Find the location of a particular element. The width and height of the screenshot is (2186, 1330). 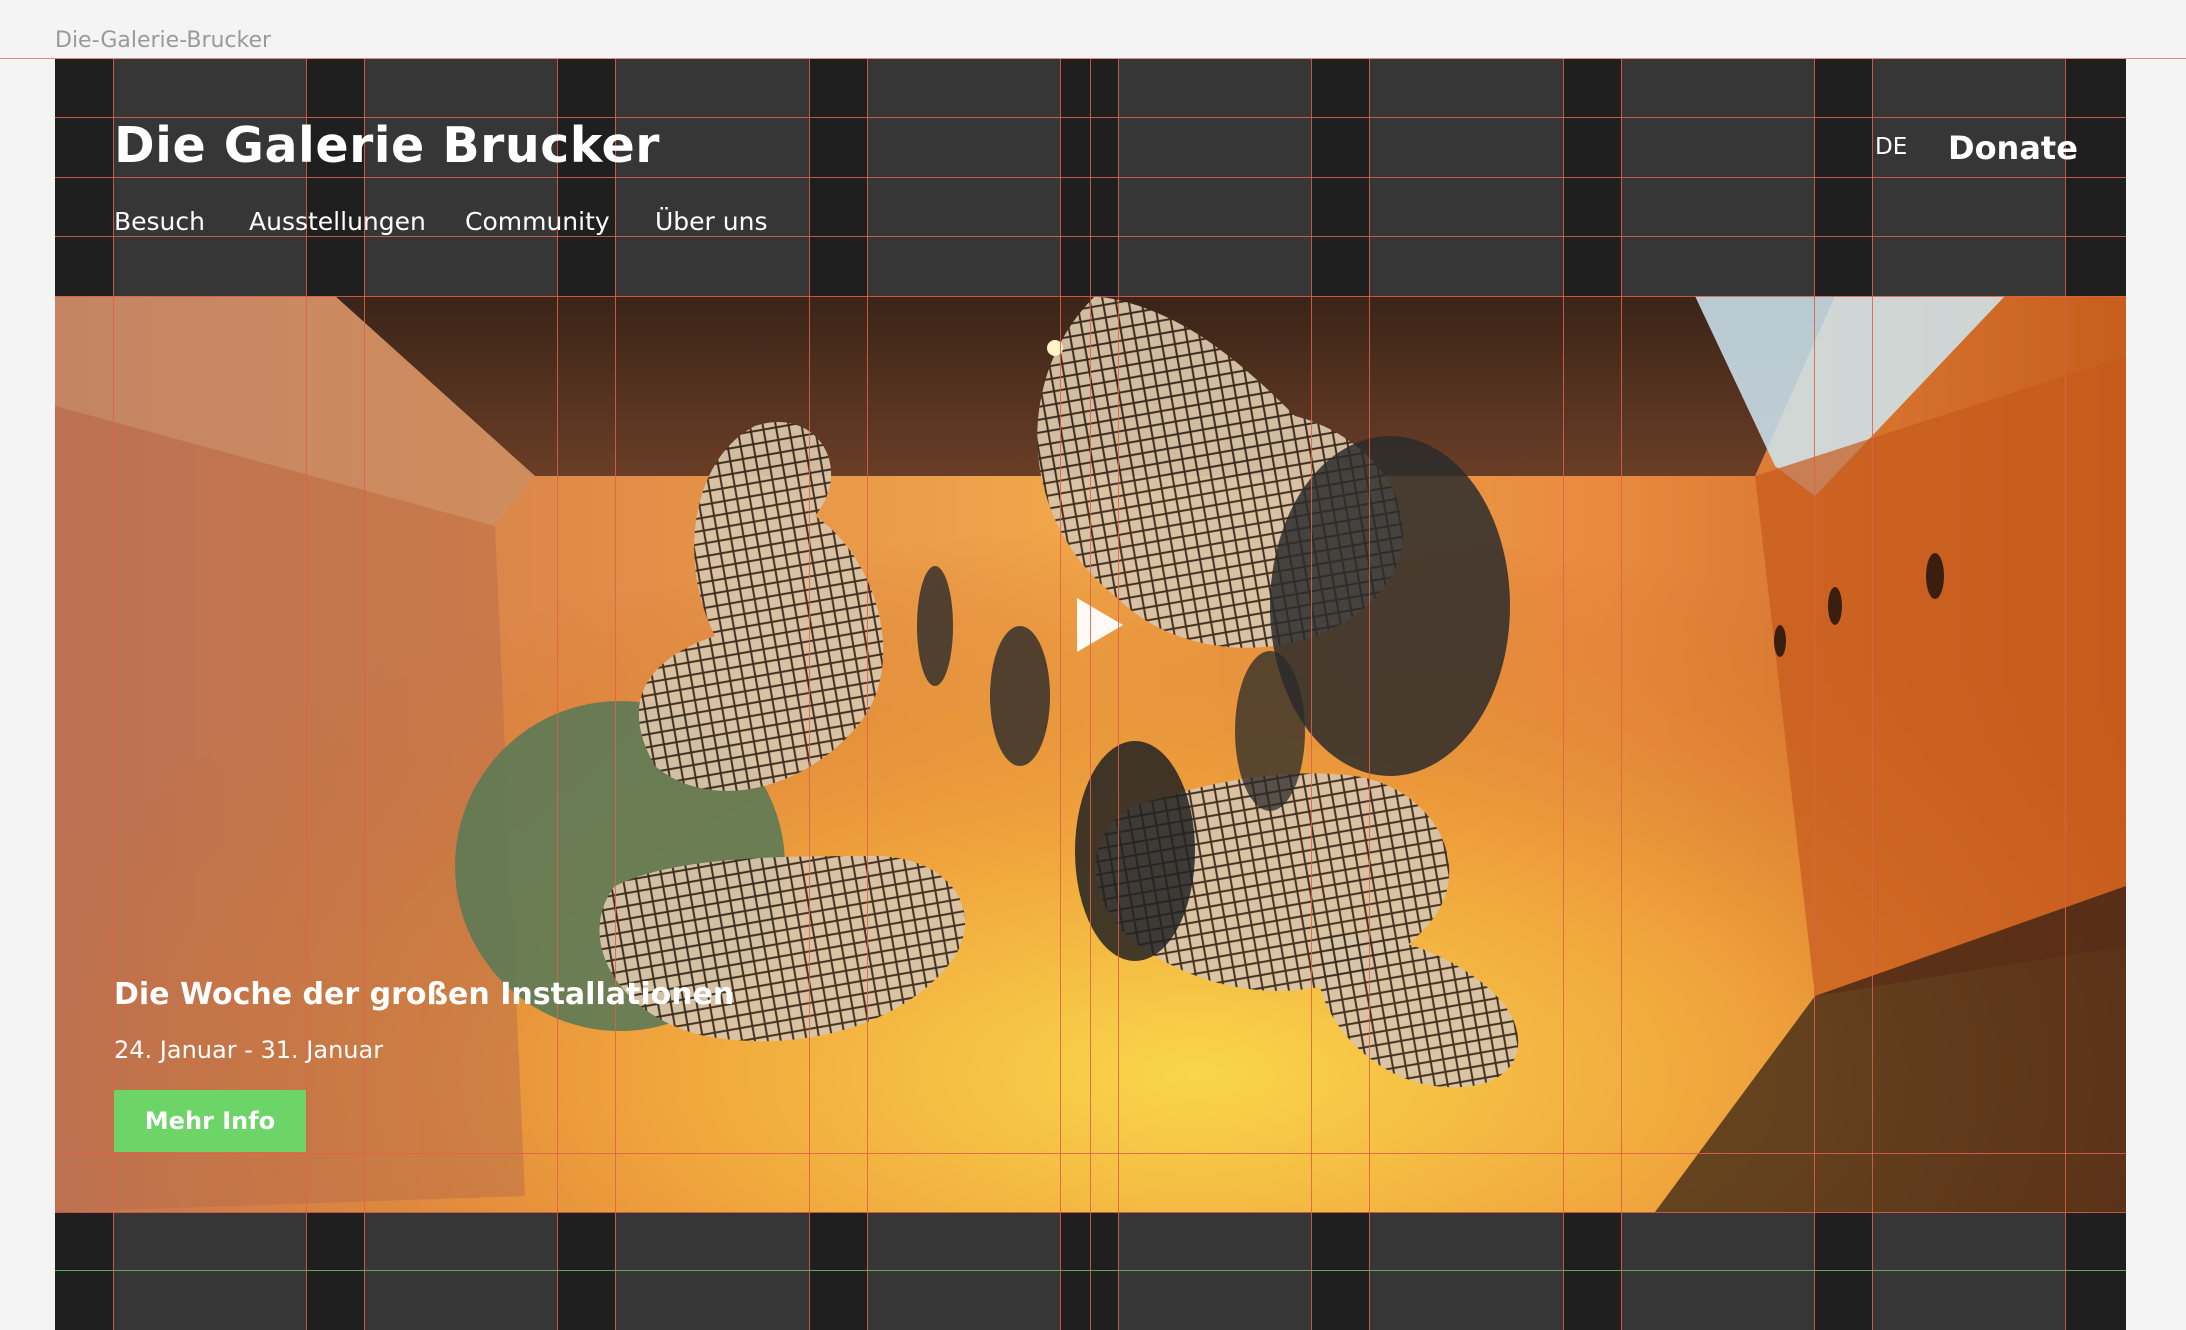

guide-line-green is located at coordinates (1090, 1270).